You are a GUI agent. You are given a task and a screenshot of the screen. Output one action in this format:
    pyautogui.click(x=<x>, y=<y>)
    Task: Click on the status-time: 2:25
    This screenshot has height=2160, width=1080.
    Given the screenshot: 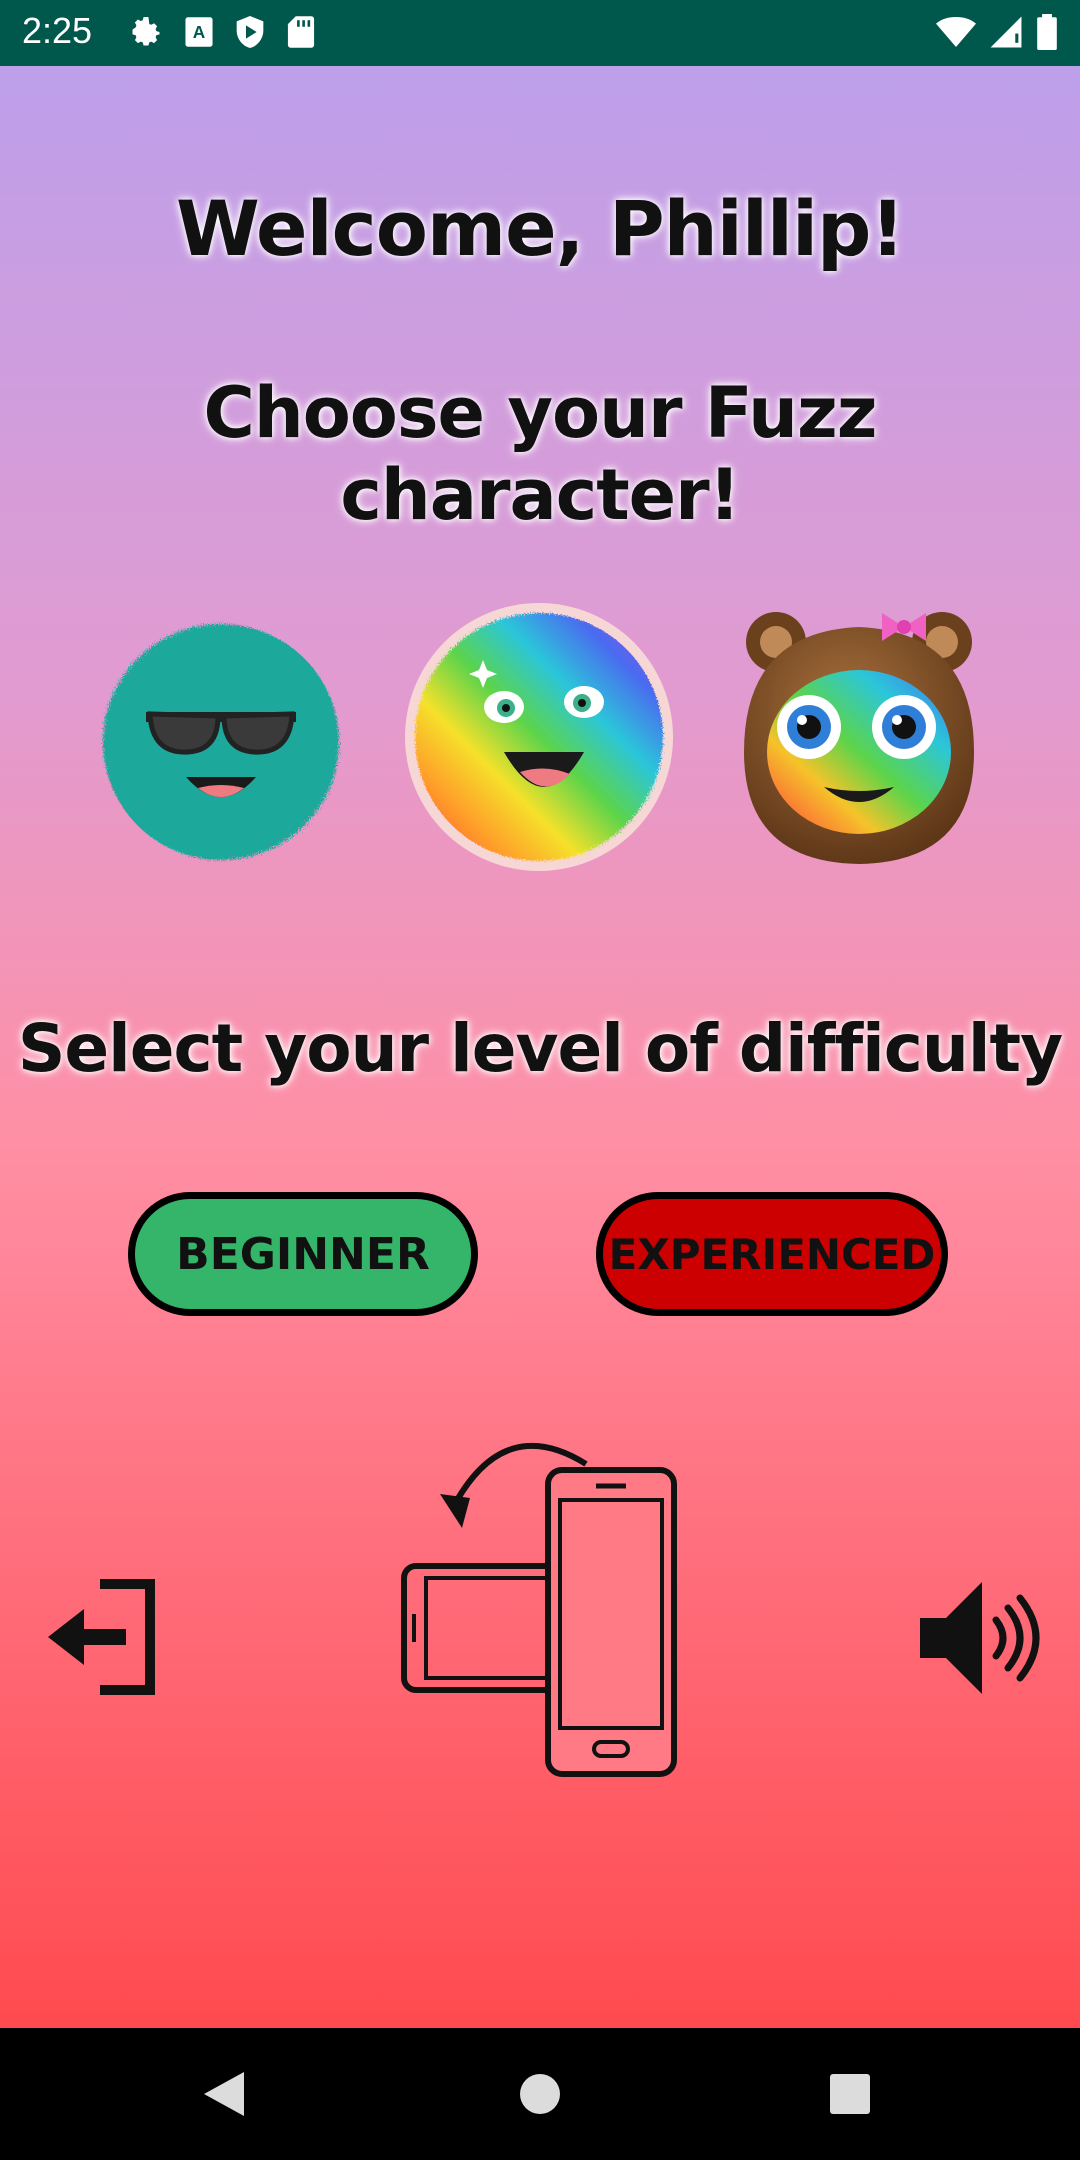 What is the action you would take?
    pyautogui.click(x=57, y=30)
    